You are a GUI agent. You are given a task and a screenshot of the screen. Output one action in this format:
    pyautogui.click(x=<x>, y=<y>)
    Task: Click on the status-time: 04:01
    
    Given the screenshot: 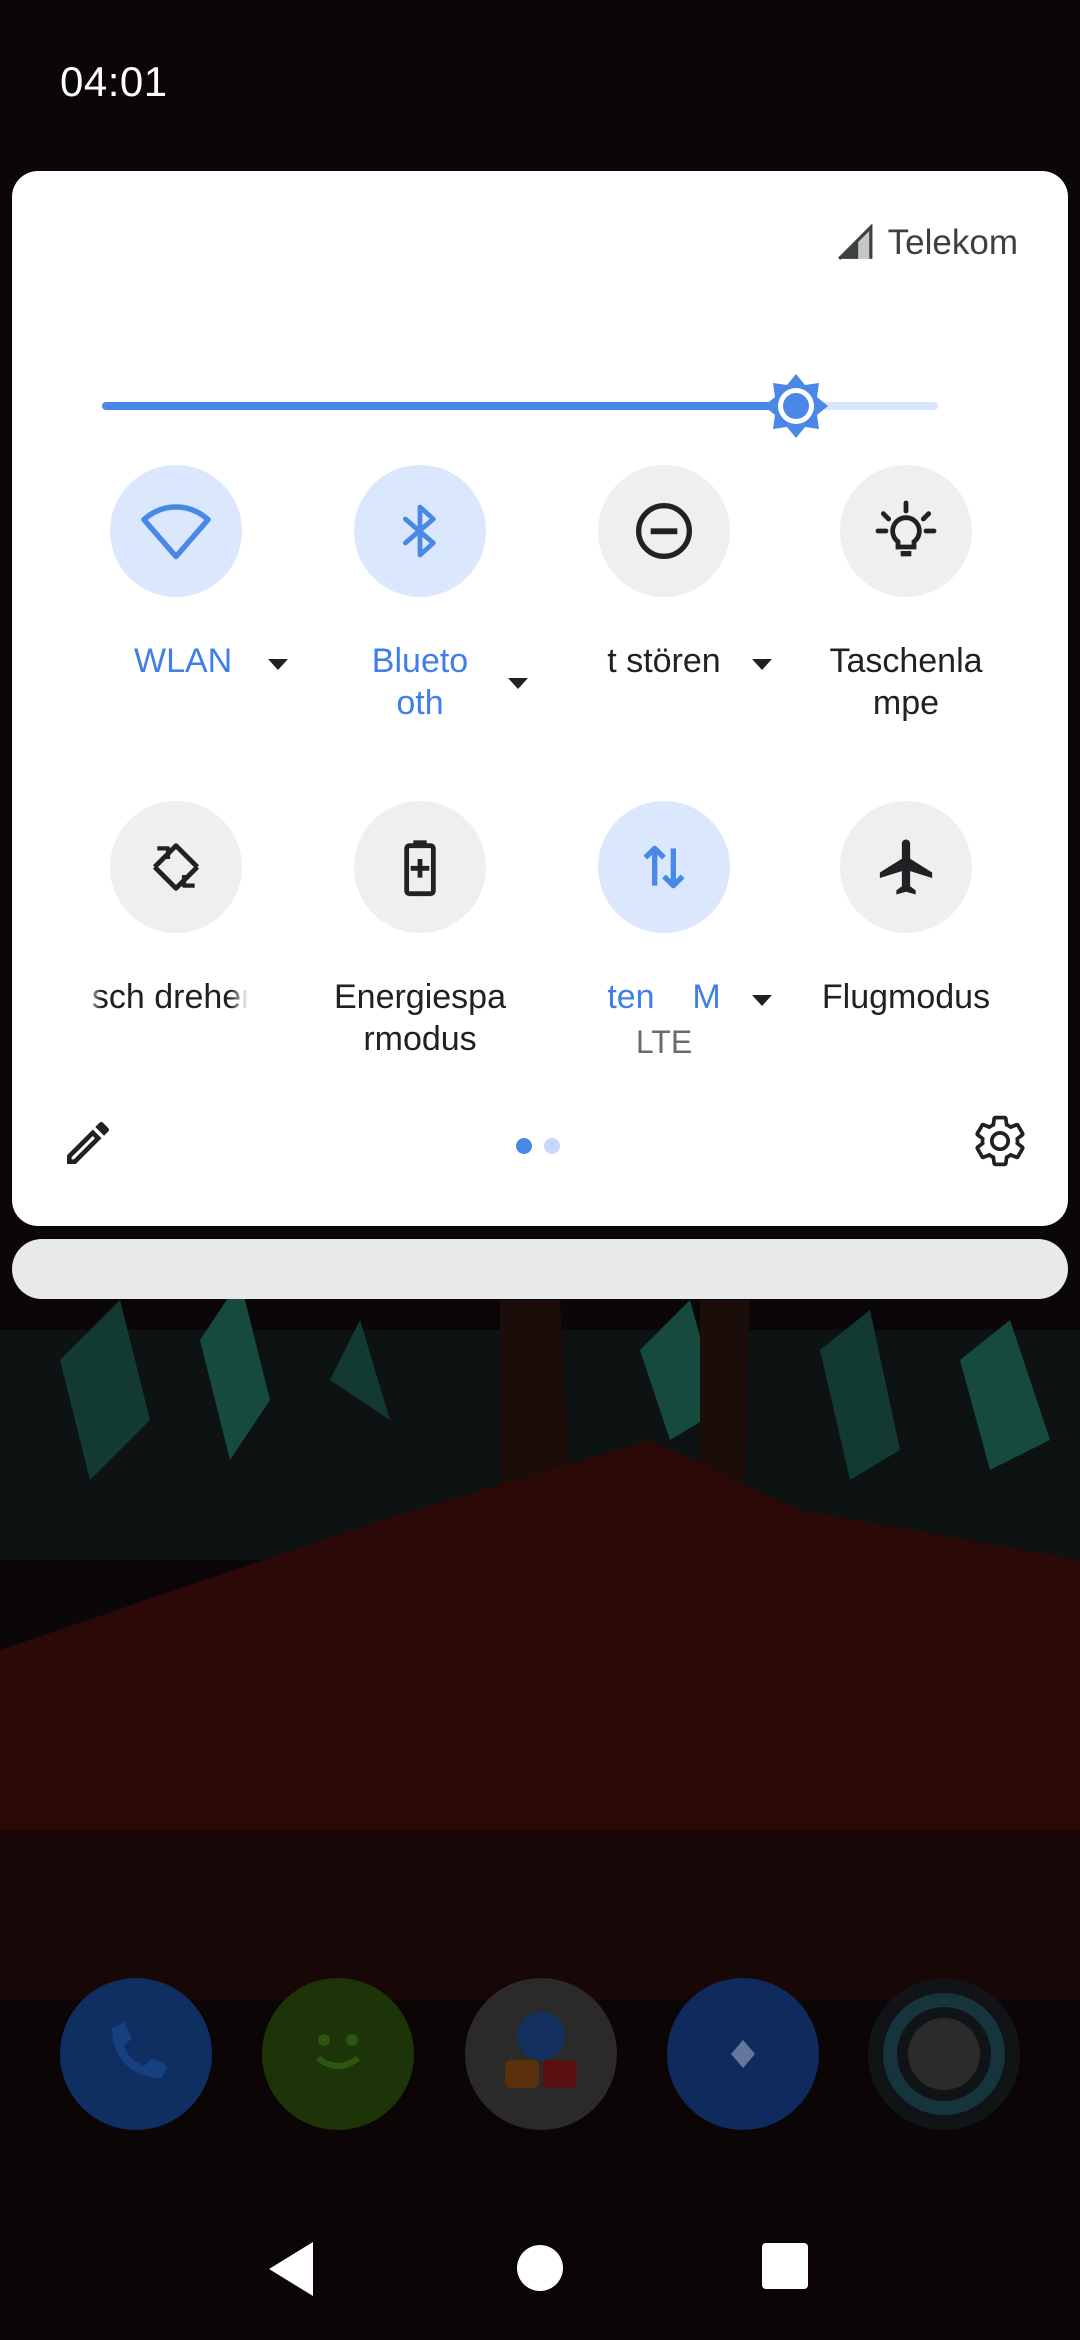 What is the action you would take?
    pyautogui.click(x=114, y=81)
    